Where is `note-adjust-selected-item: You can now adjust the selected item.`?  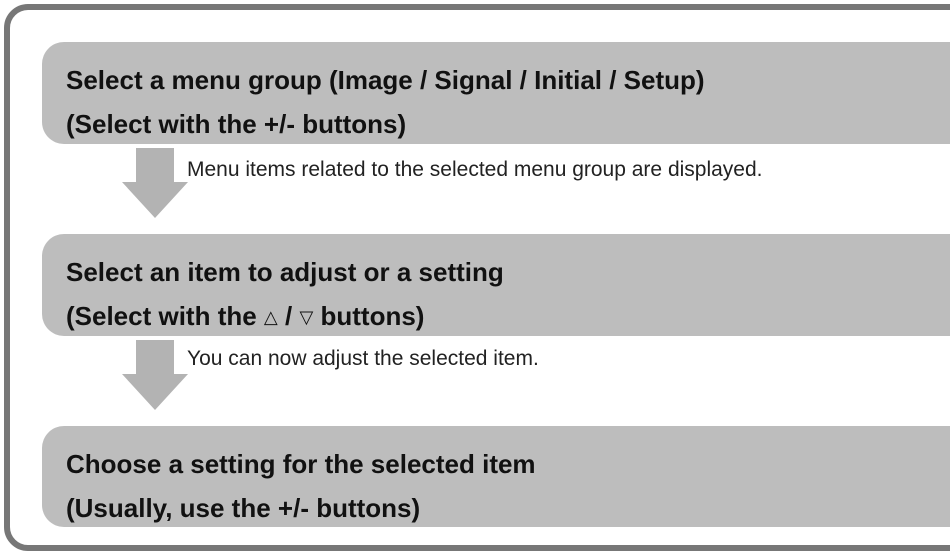 note-adjust-selected-item: You can now adjust the selected item. is located at coordinates (363, 358).